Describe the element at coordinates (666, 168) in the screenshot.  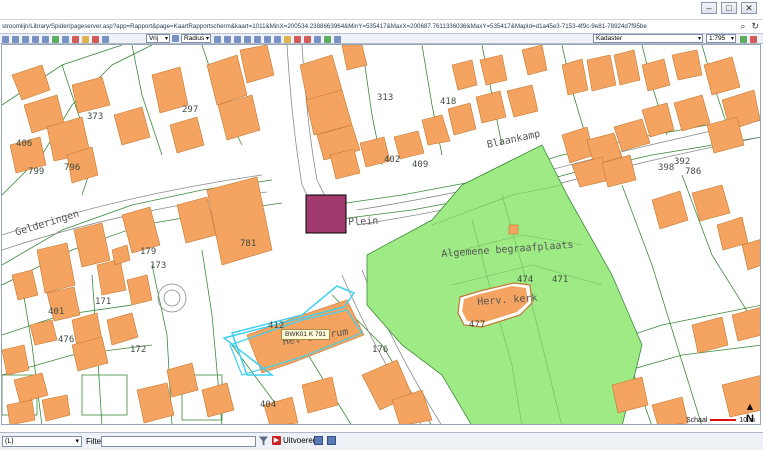
I see `plot-number: 398` at that location.